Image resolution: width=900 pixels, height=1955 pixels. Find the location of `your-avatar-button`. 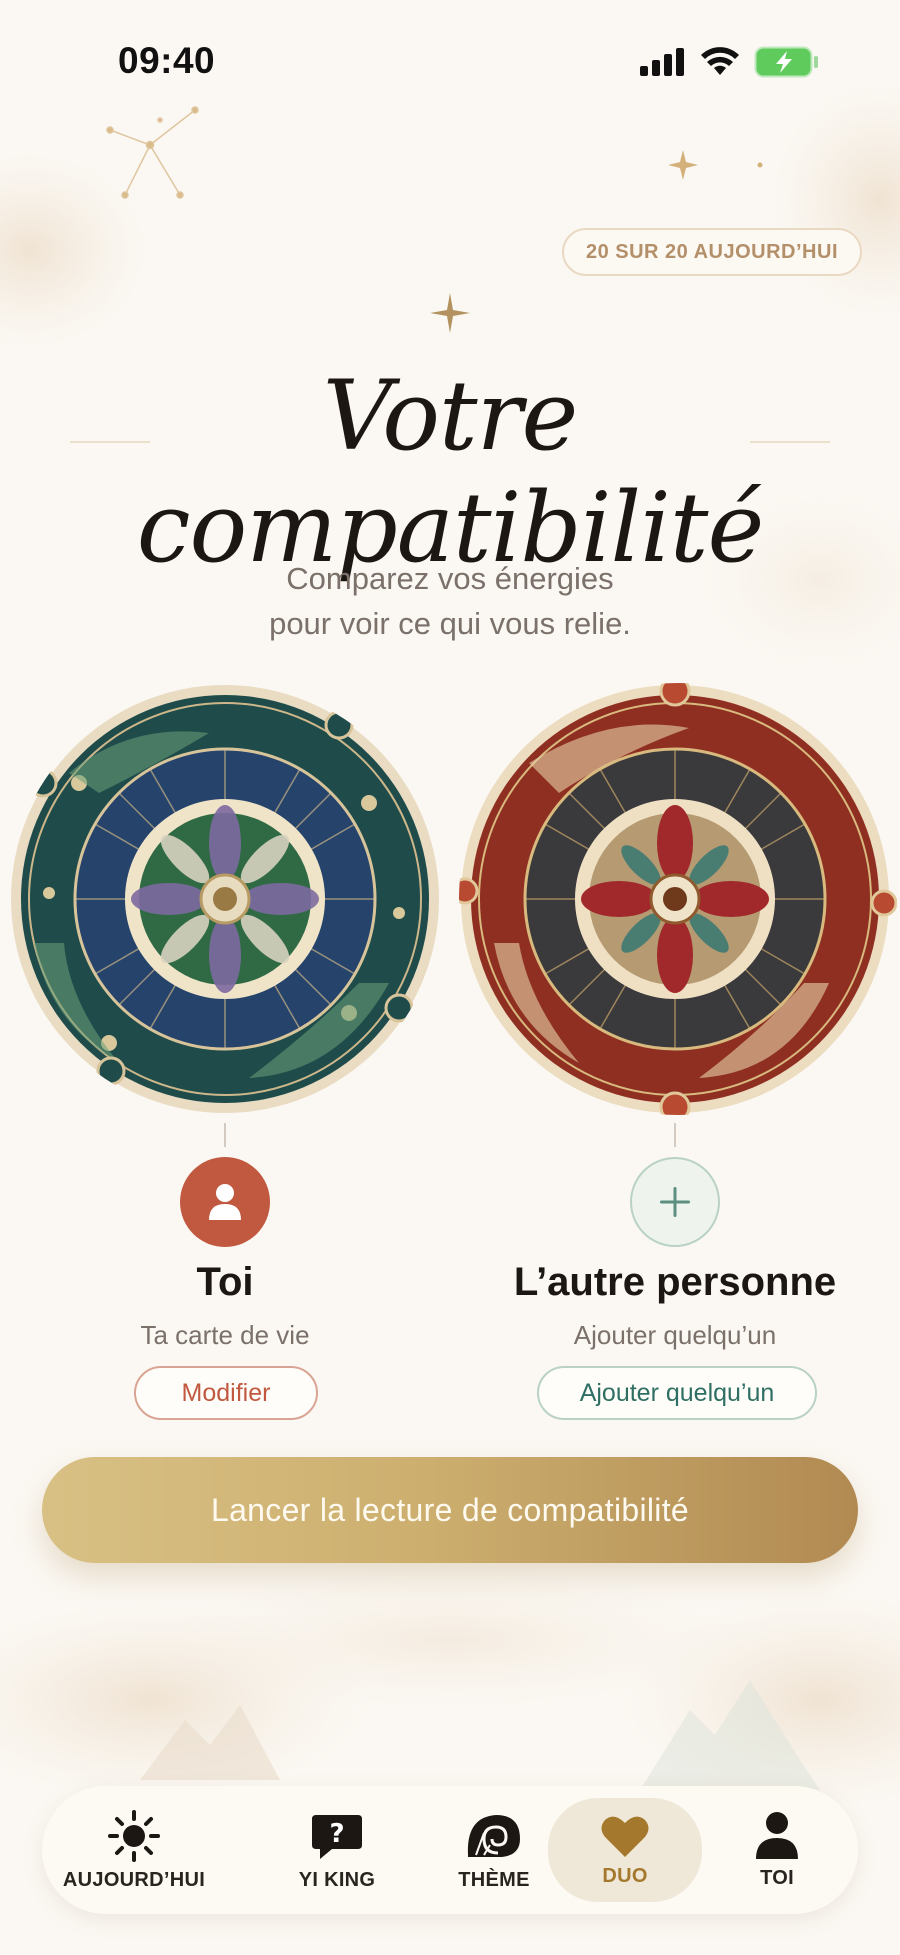

your-avatar-button is located at coordinates (225, 1202).